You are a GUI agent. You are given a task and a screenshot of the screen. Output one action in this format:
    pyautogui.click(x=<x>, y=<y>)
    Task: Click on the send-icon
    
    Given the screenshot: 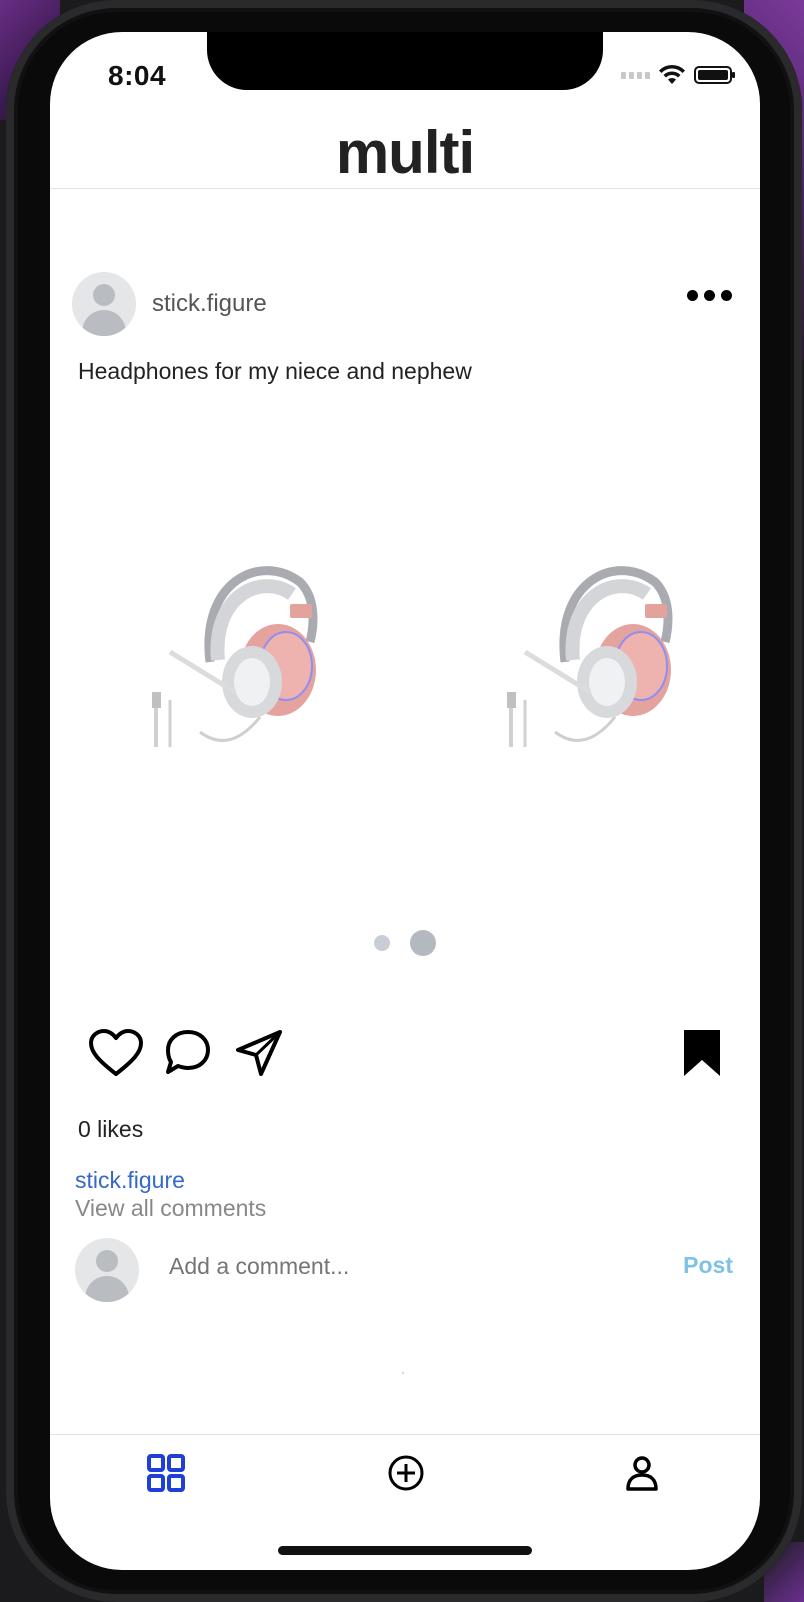 What is the action you would take?
    pyautogui.click(x=259, y=1053)
    